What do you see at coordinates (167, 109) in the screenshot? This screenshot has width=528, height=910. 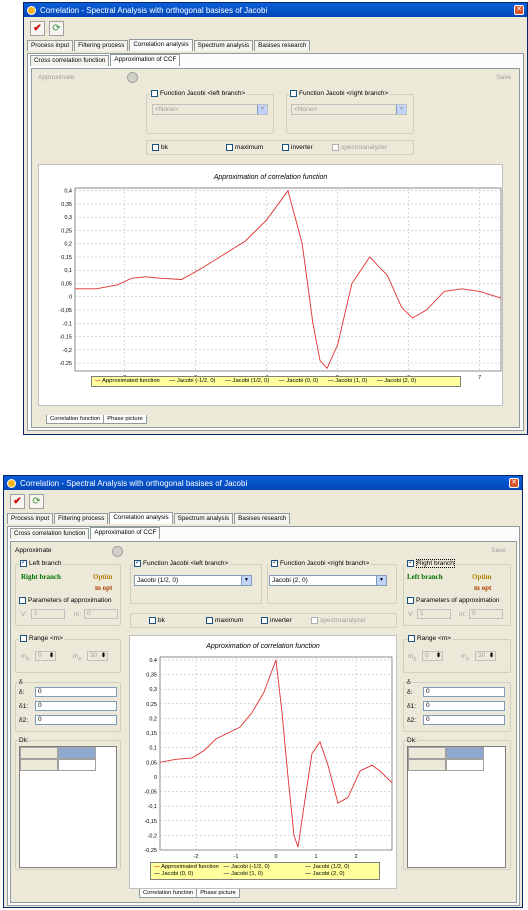 I see `left-branch-value: <None>` at bounding box center [167, 109].